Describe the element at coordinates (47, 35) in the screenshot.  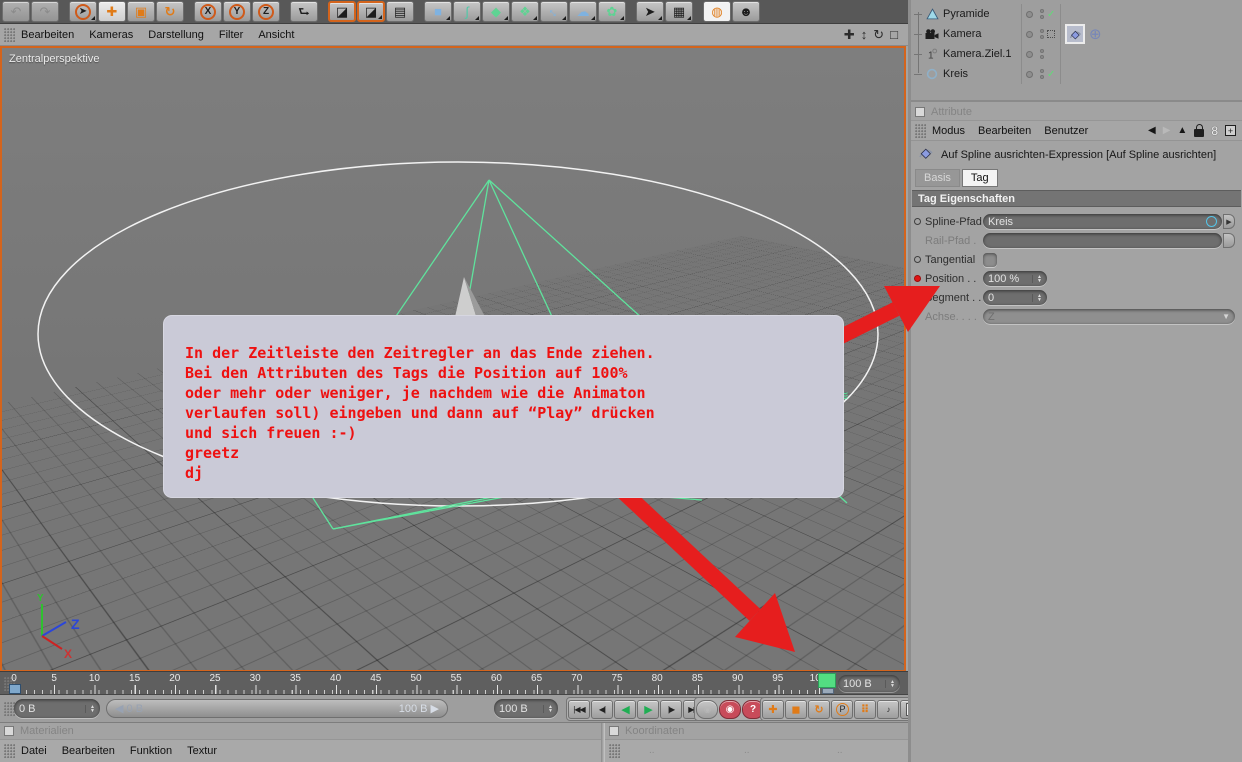
I see `menu-bearbeiten: Bearbeiten` at that location.